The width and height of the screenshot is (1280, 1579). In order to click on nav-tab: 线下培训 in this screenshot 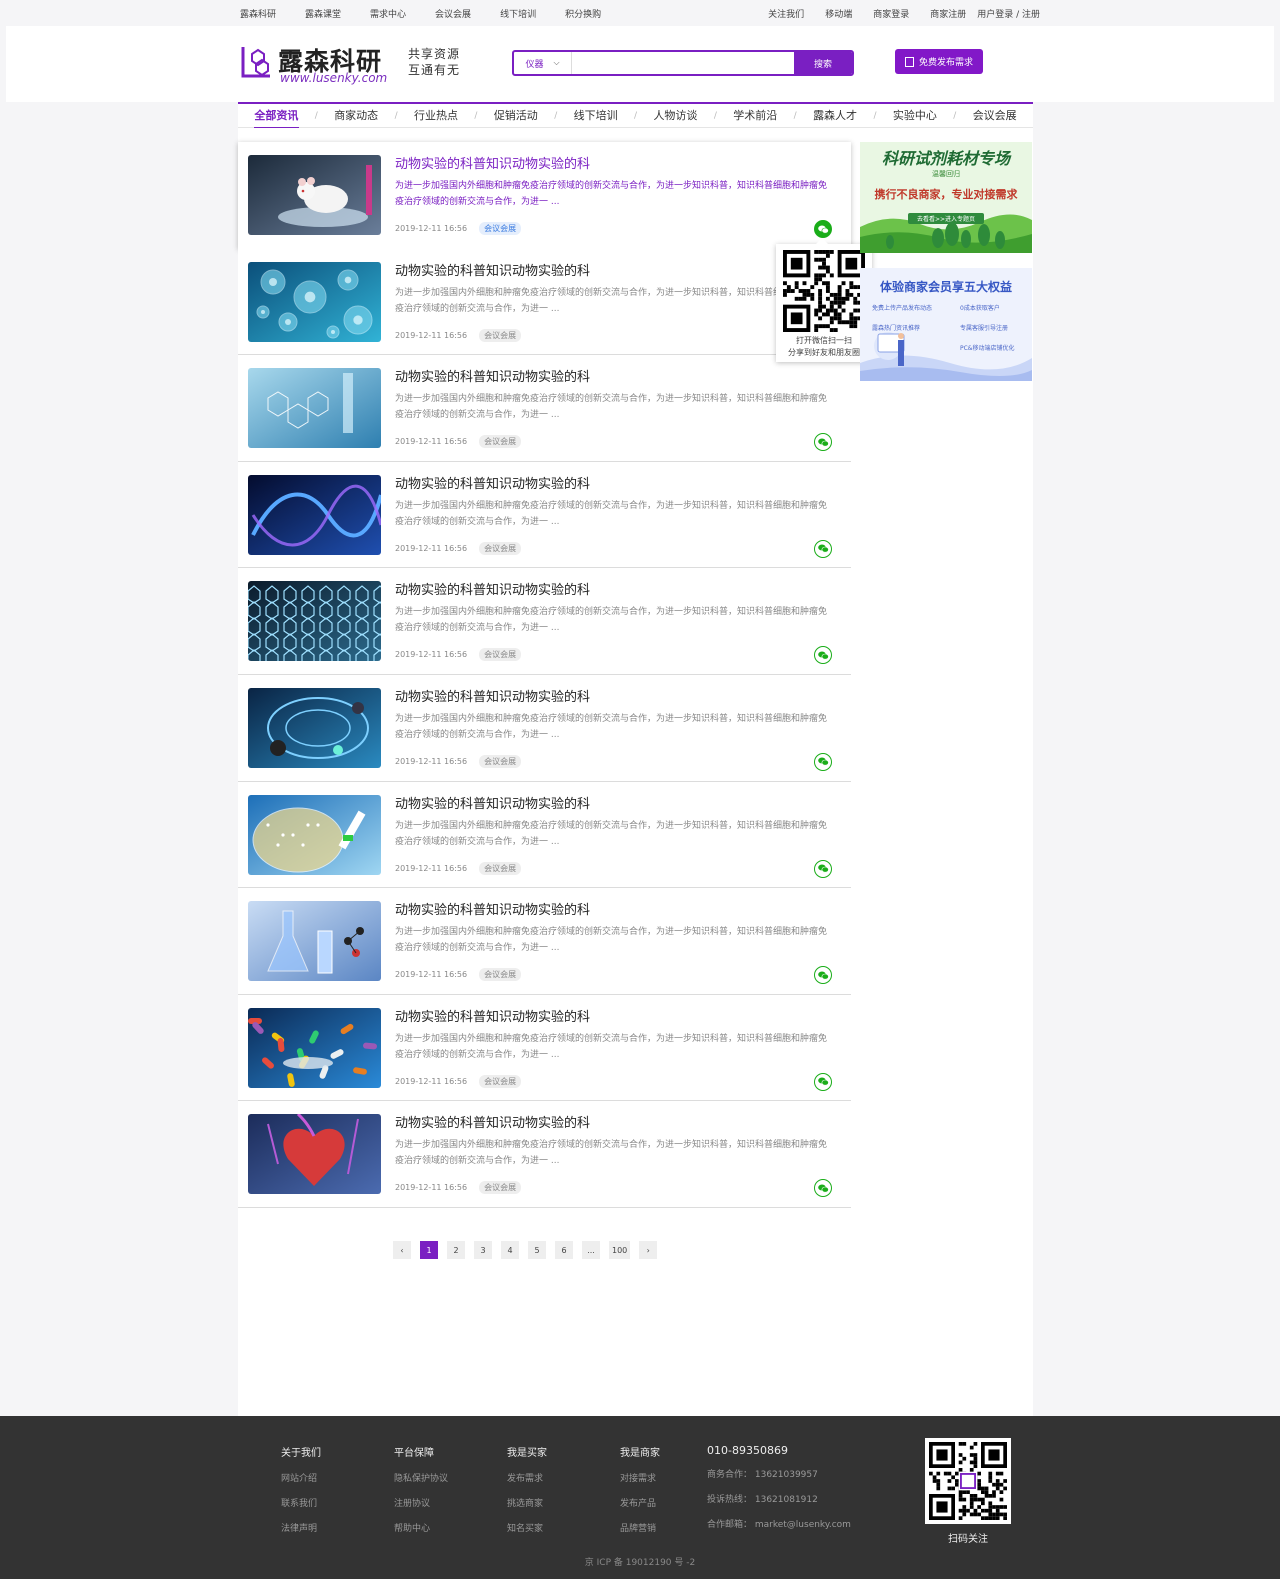, I will do `click(595, 116)`.